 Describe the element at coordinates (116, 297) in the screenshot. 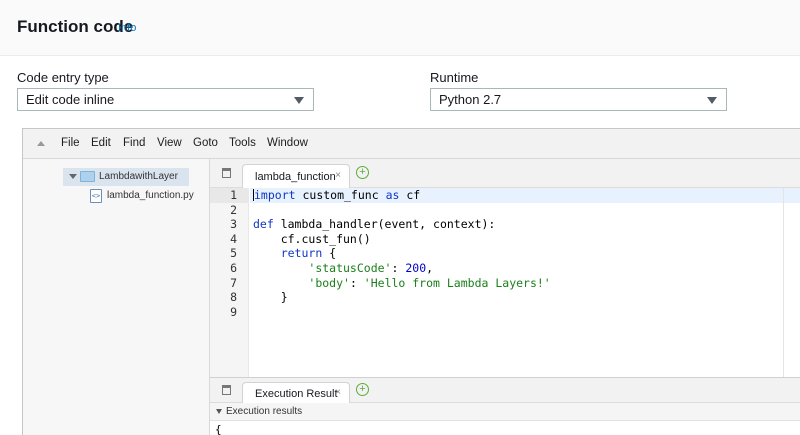

I see `file-tree: LambdawithLayer <> lambda_function.py` at that location.